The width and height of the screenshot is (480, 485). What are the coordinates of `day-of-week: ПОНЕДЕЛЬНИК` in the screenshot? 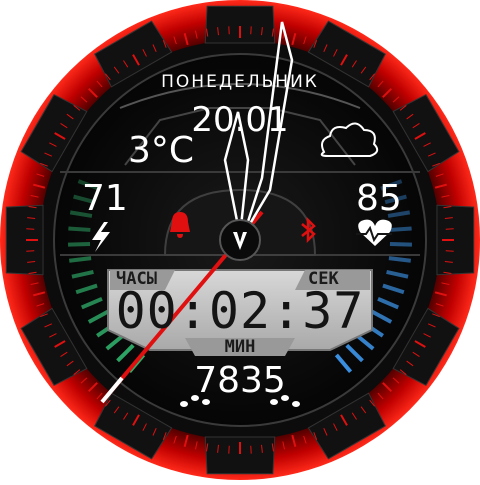 It's located at (240, 82).